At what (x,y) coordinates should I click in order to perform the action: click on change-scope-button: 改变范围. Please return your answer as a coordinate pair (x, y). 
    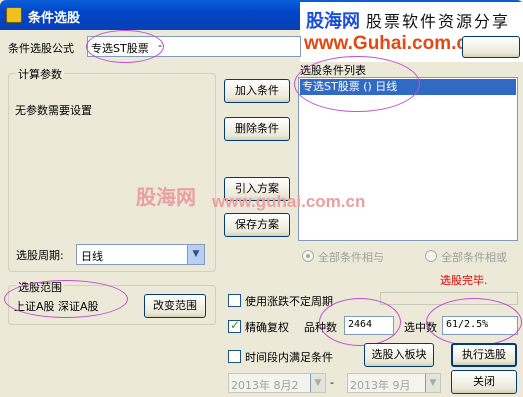
    Looking at the image, I should click on (175, 306).